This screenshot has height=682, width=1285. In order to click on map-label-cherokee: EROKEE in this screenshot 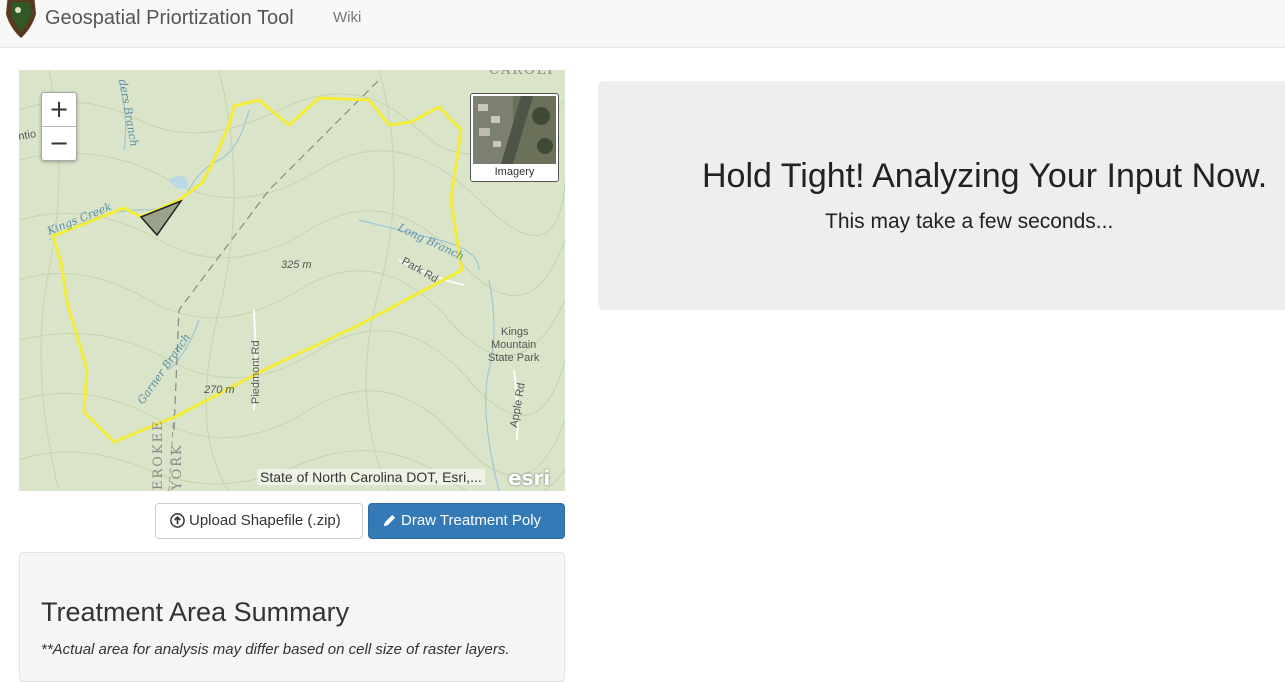, I will do `click(158, 454)`.